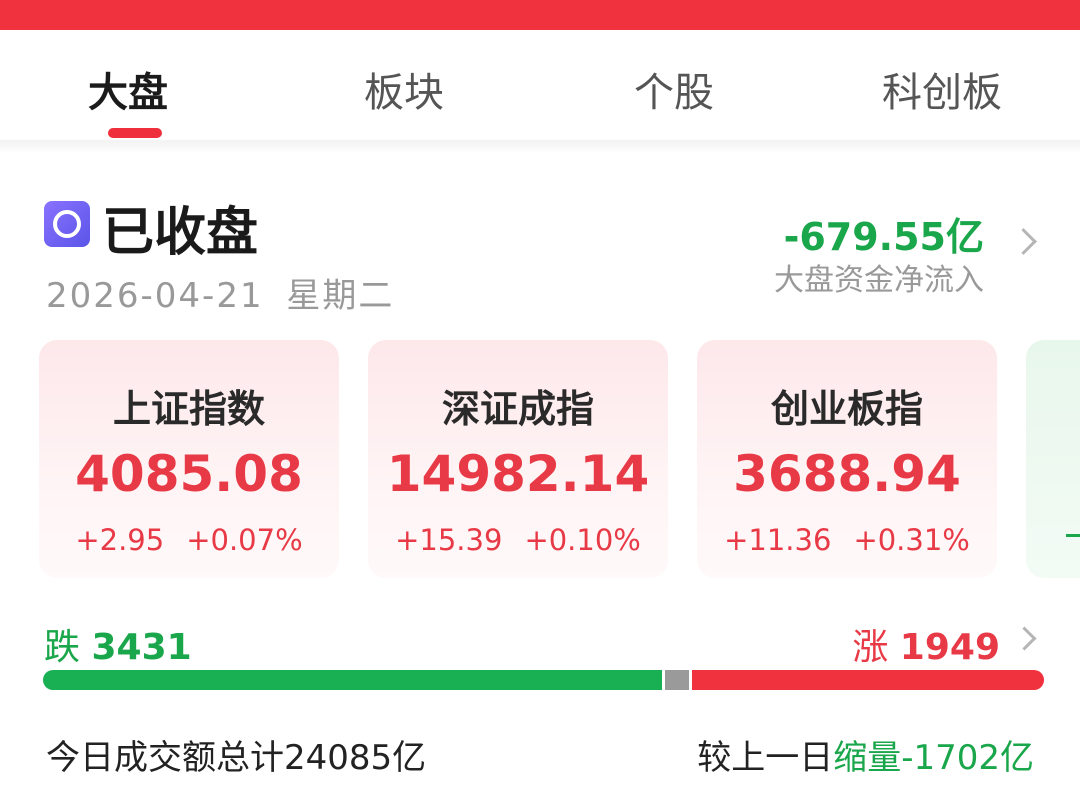 This screenshot has width=1080, height=803. What do you see at coordinates (540, 85) in the screenshot?
I see `market-tabs: 大盘 板块 个股 科创板` at bounding box center [540, 85].